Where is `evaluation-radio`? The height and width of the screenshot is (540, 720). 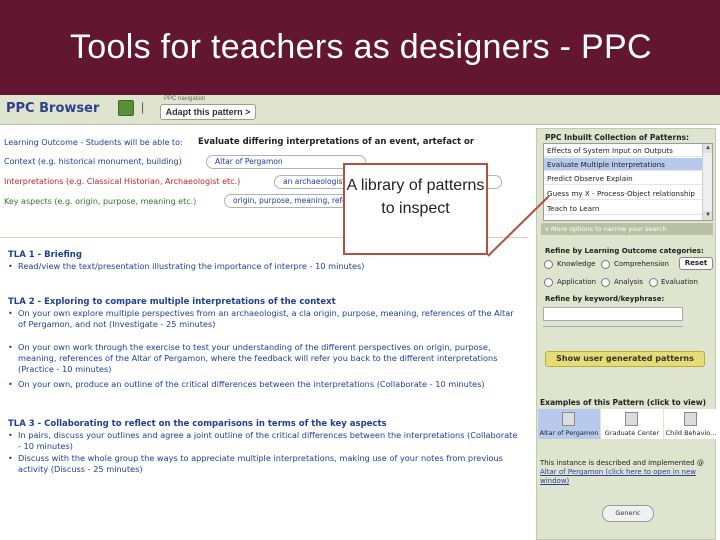 evaluation-radio is located at coordinates (653, 282).